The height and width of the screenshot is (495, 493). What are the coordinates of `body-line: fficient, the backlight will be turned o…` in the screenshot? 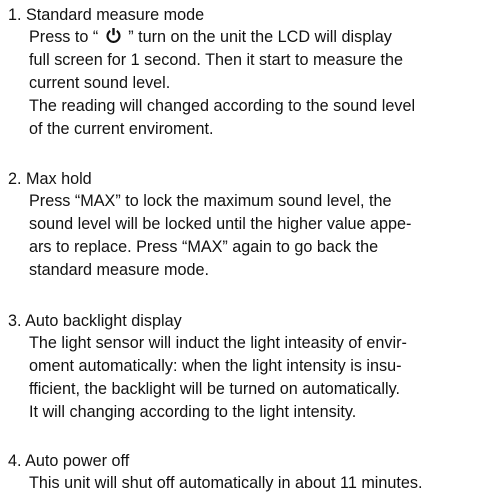 It's located at (215, 389).